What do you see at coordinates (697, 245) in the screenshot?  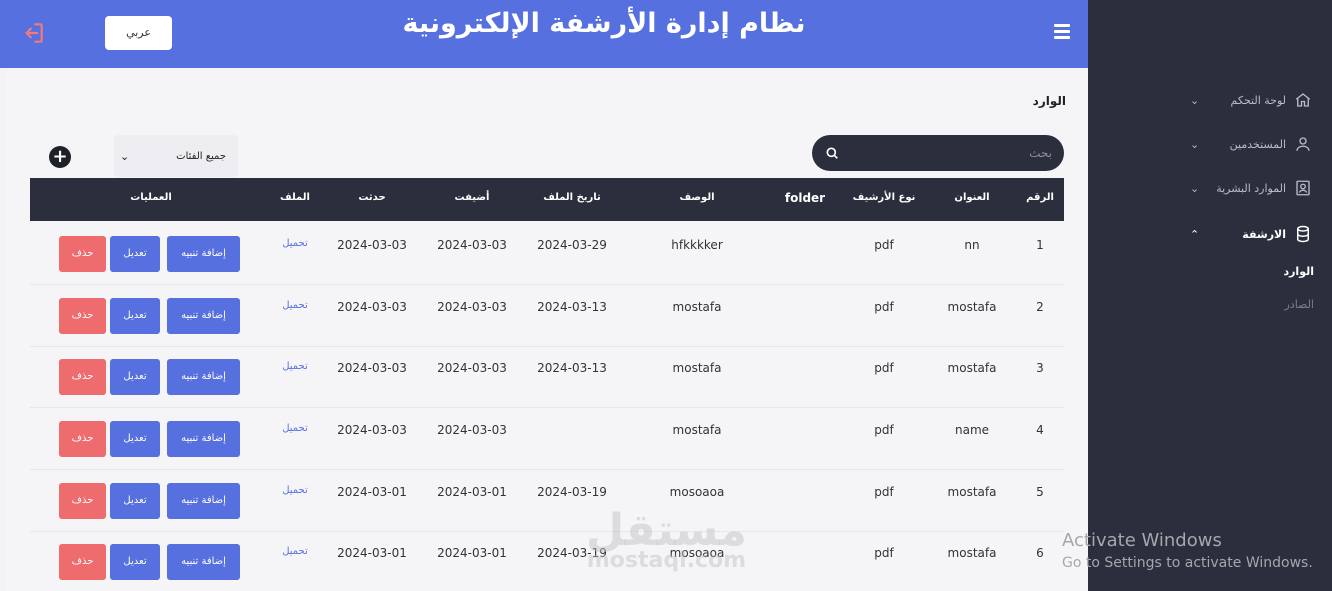 I see `cell-description: hfkkkker` at bounding box center [697, 245].